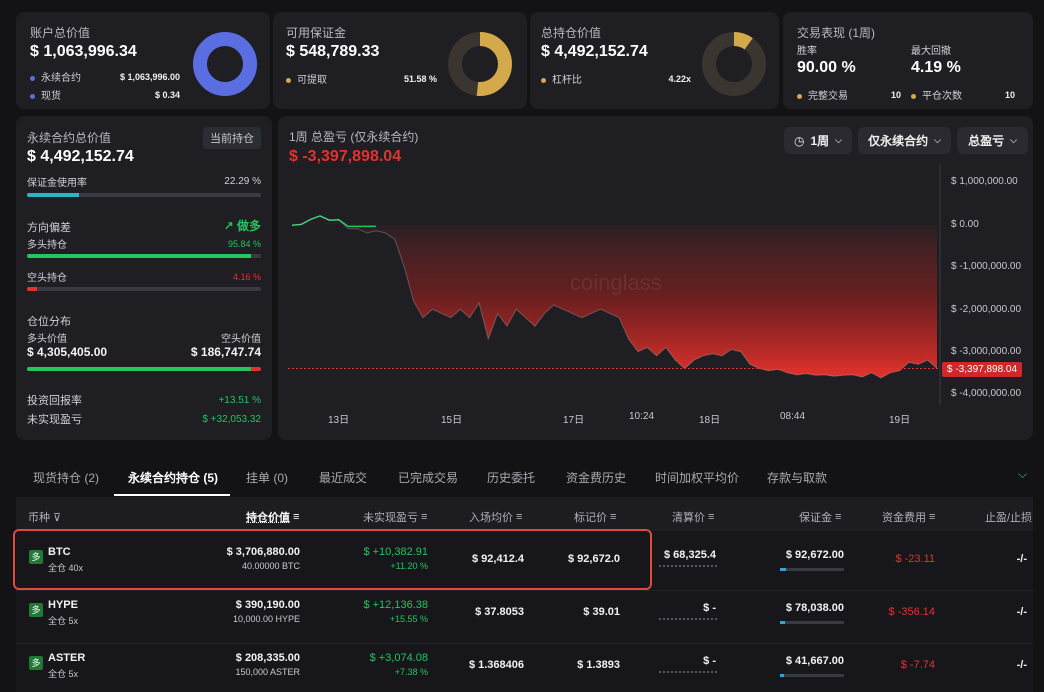 The width and height of the screenshot is (1044, 692). I want to click on col-margin: 保证金 ≡, so click(820, 517).